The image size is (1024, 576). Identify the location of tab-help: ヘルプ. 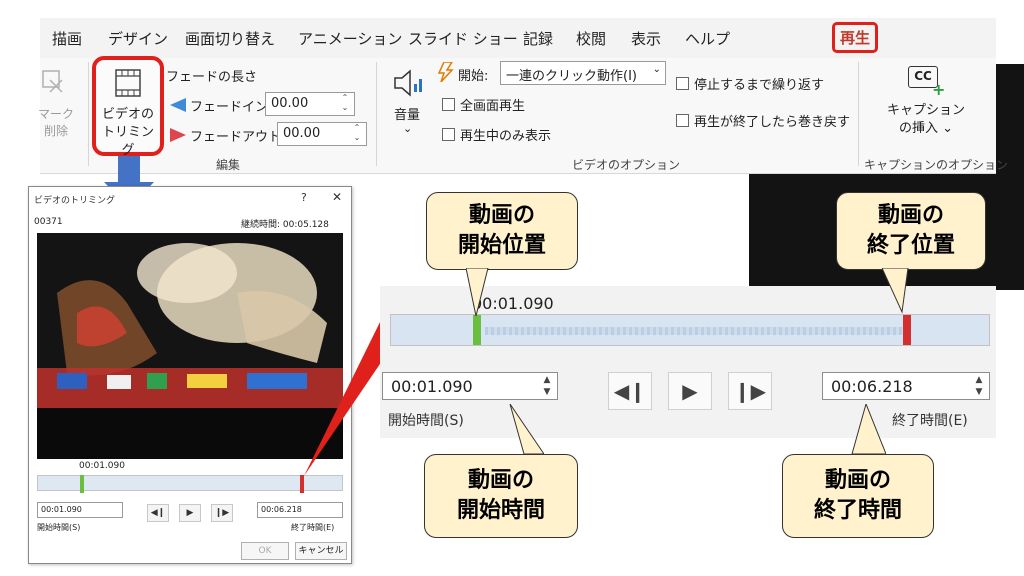
(707, 38).